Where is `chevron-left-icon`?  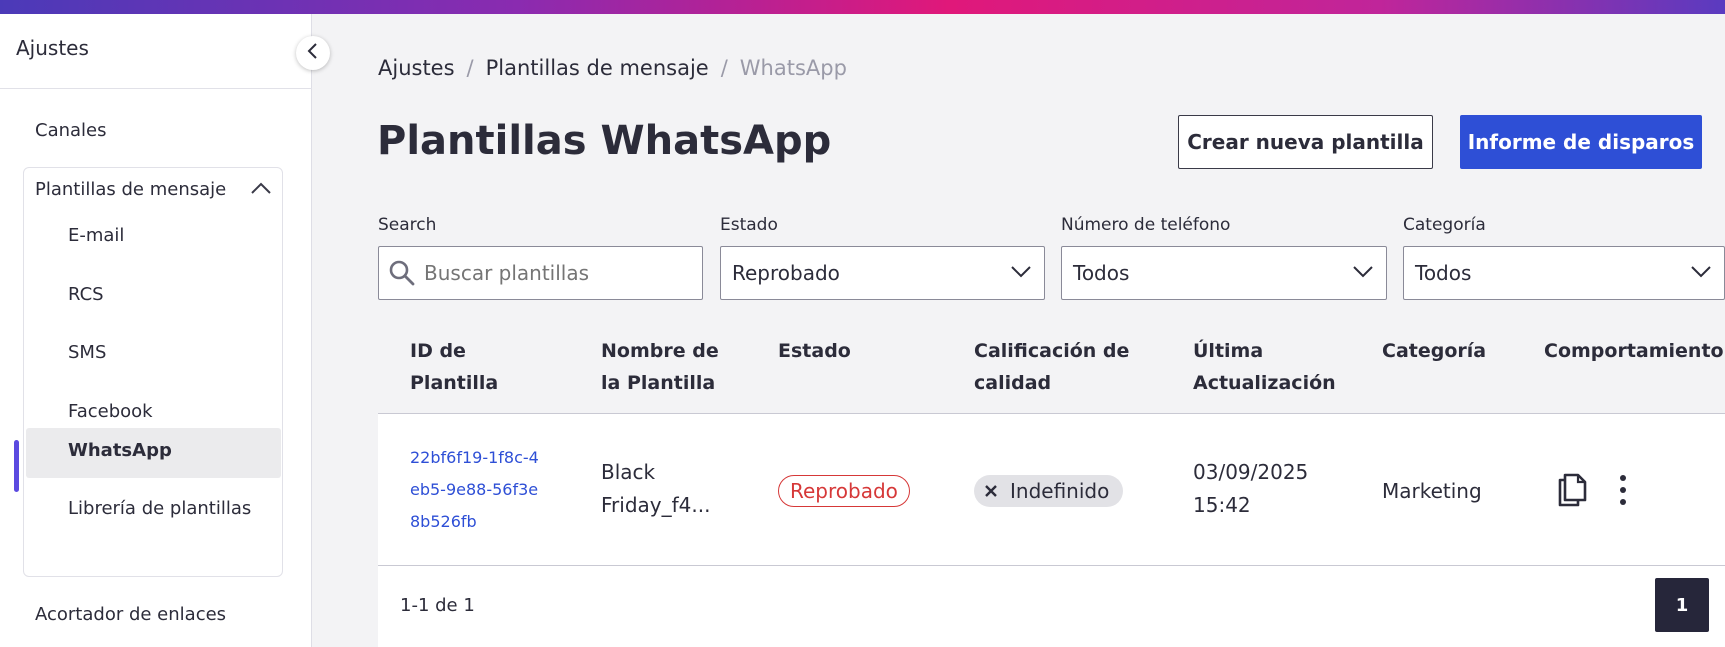 chevron-left-icon is located at coordinates (313, 53).